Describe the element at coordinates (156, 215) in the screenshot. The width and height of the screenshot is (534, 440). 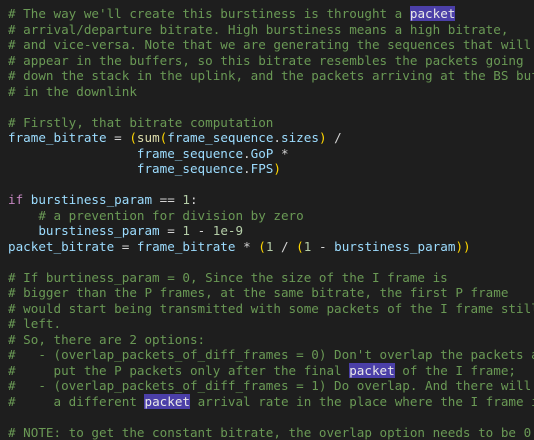
I see `code-token: # a prevention for division by zero` at that location.